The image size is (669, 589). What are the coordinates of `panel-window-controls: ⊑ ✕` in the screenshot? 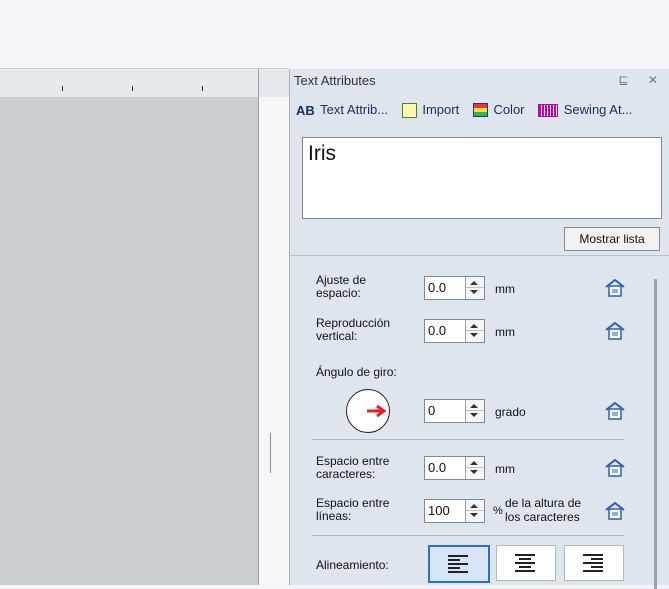 It's located at (642, 80).